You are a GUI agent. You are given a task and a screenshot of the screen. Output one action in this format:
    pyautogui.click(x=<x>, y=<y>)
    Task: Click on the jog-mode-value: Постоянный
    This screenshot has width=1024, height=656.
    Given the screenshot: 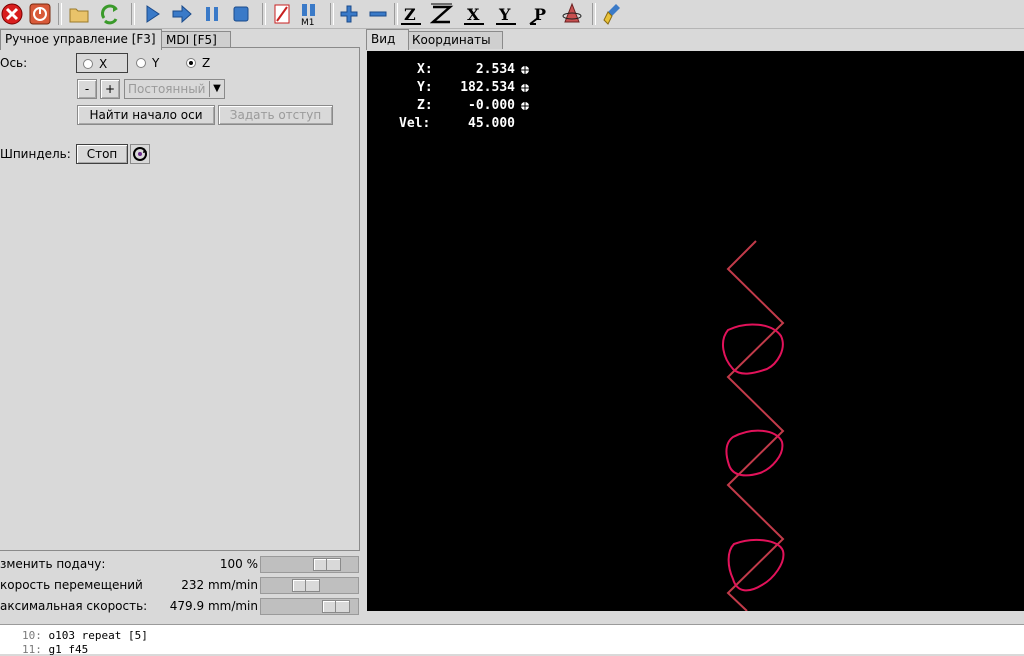 What is the action you would take?
    pyautogui.click(x=167, y=89)
    